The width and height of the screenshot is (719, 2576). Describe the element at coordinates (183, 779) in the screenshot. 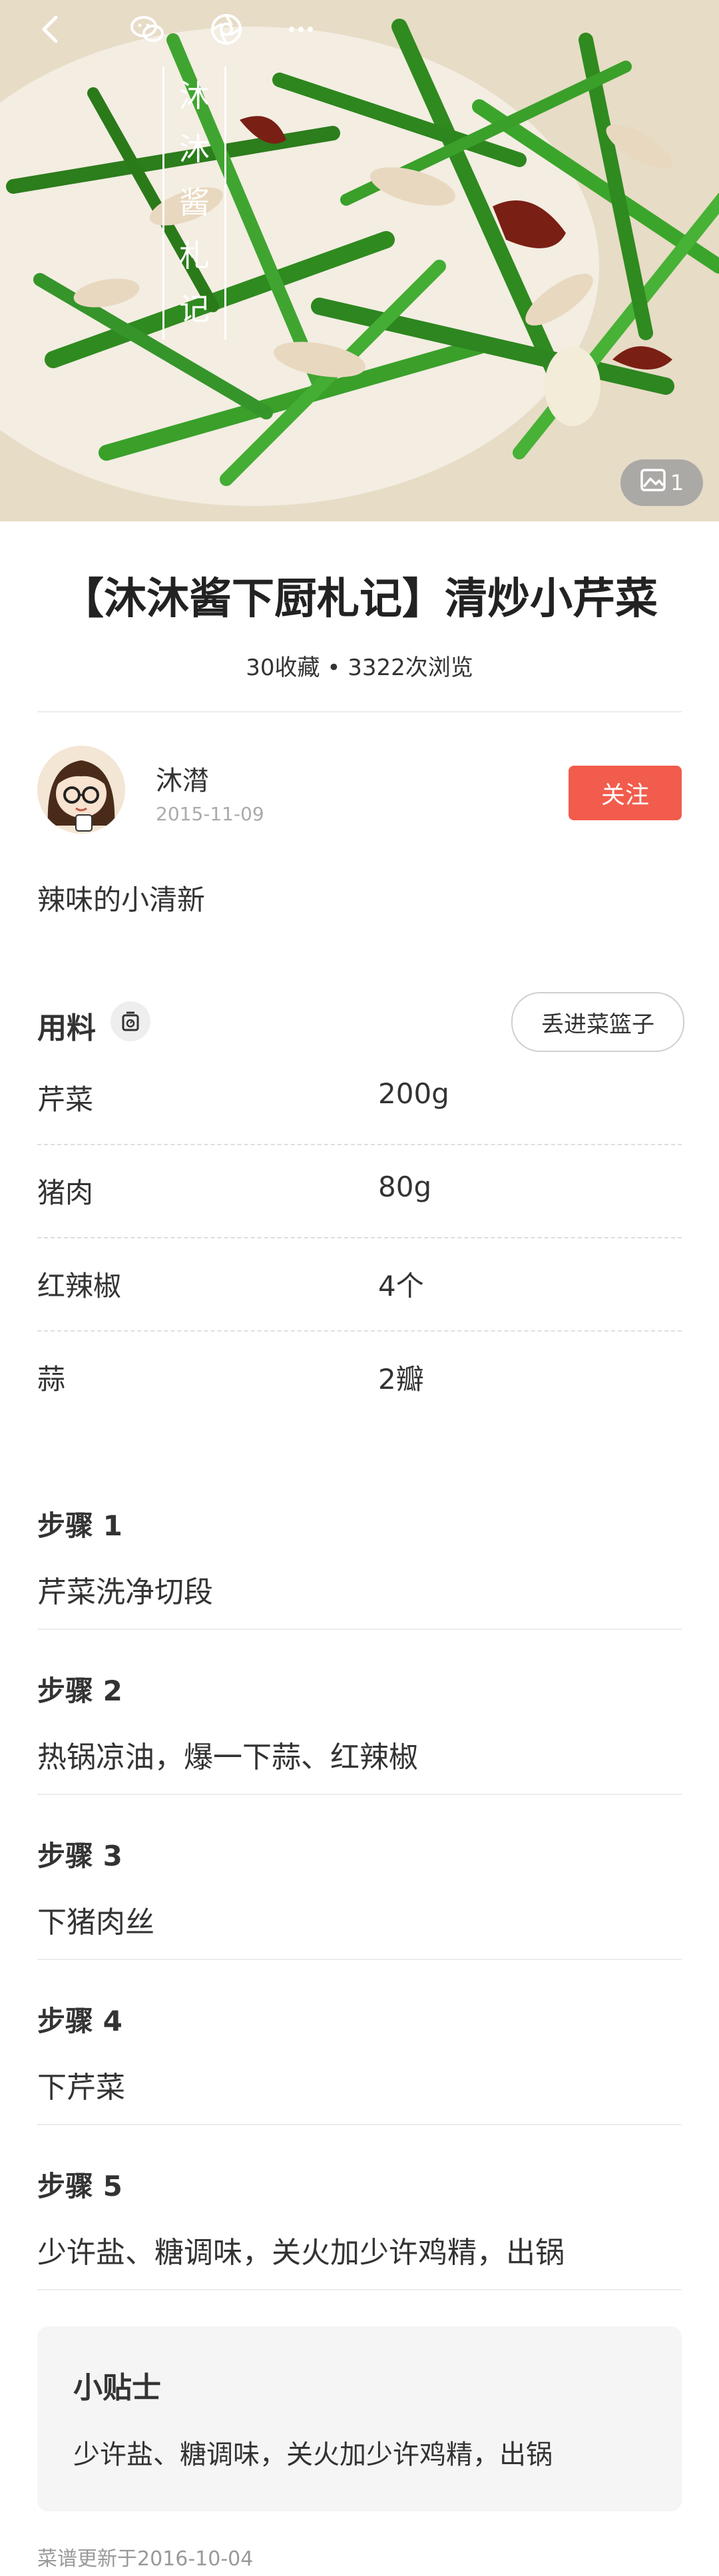

I see `author-name: 沐潸` at that location.